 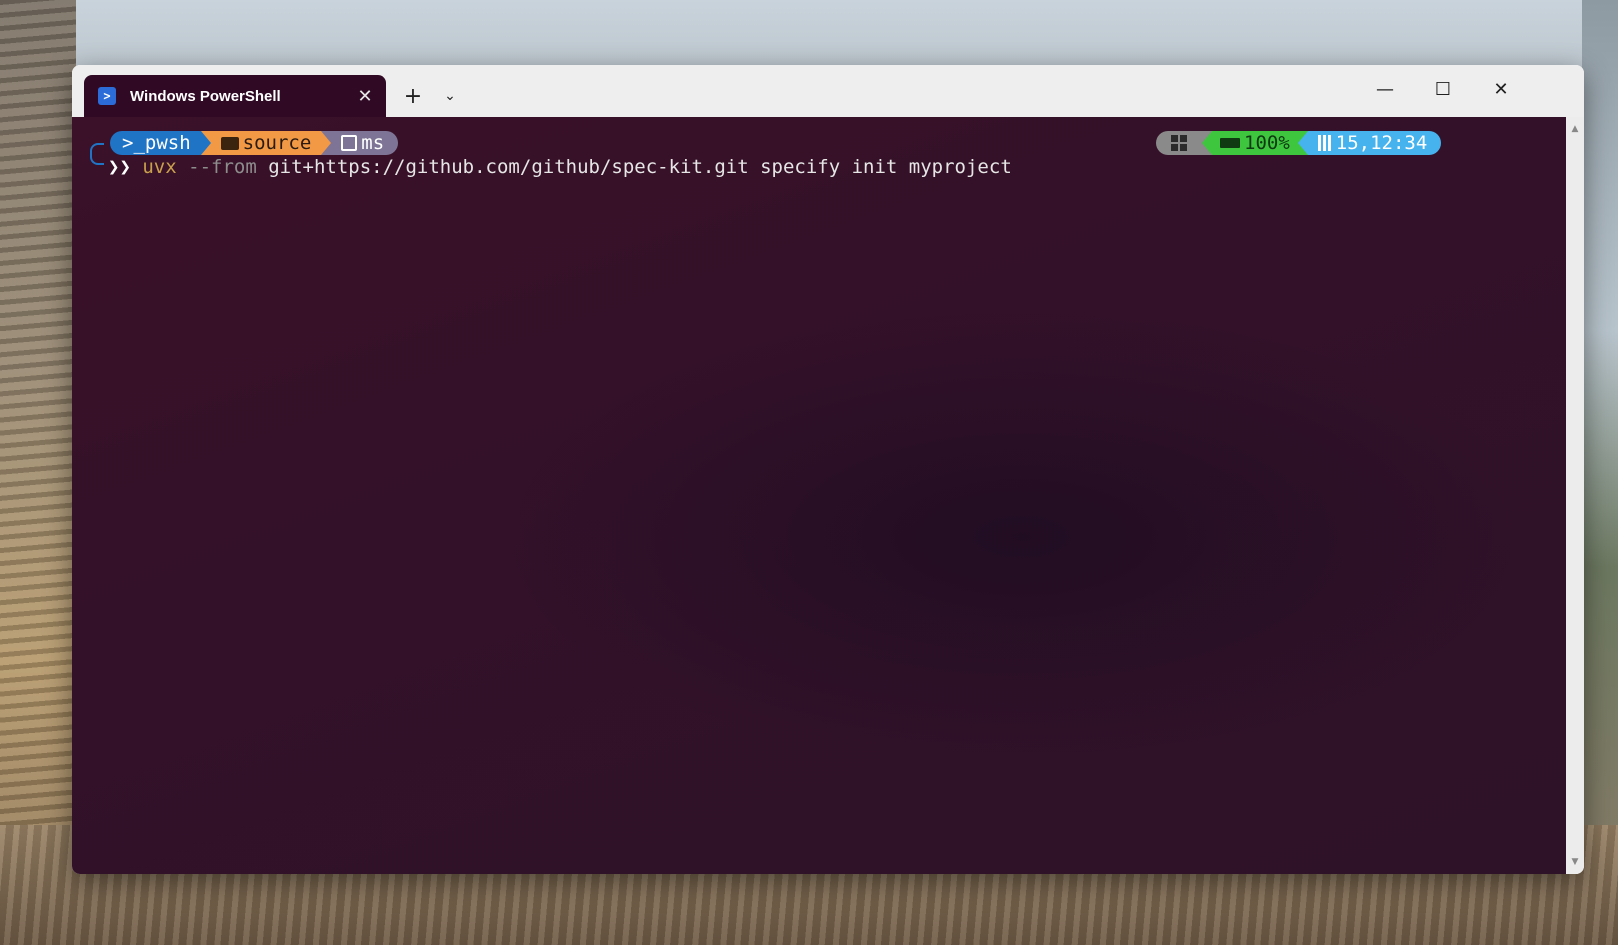 I want to click on close-window-button: ✕, so click(x=1501, y=89).